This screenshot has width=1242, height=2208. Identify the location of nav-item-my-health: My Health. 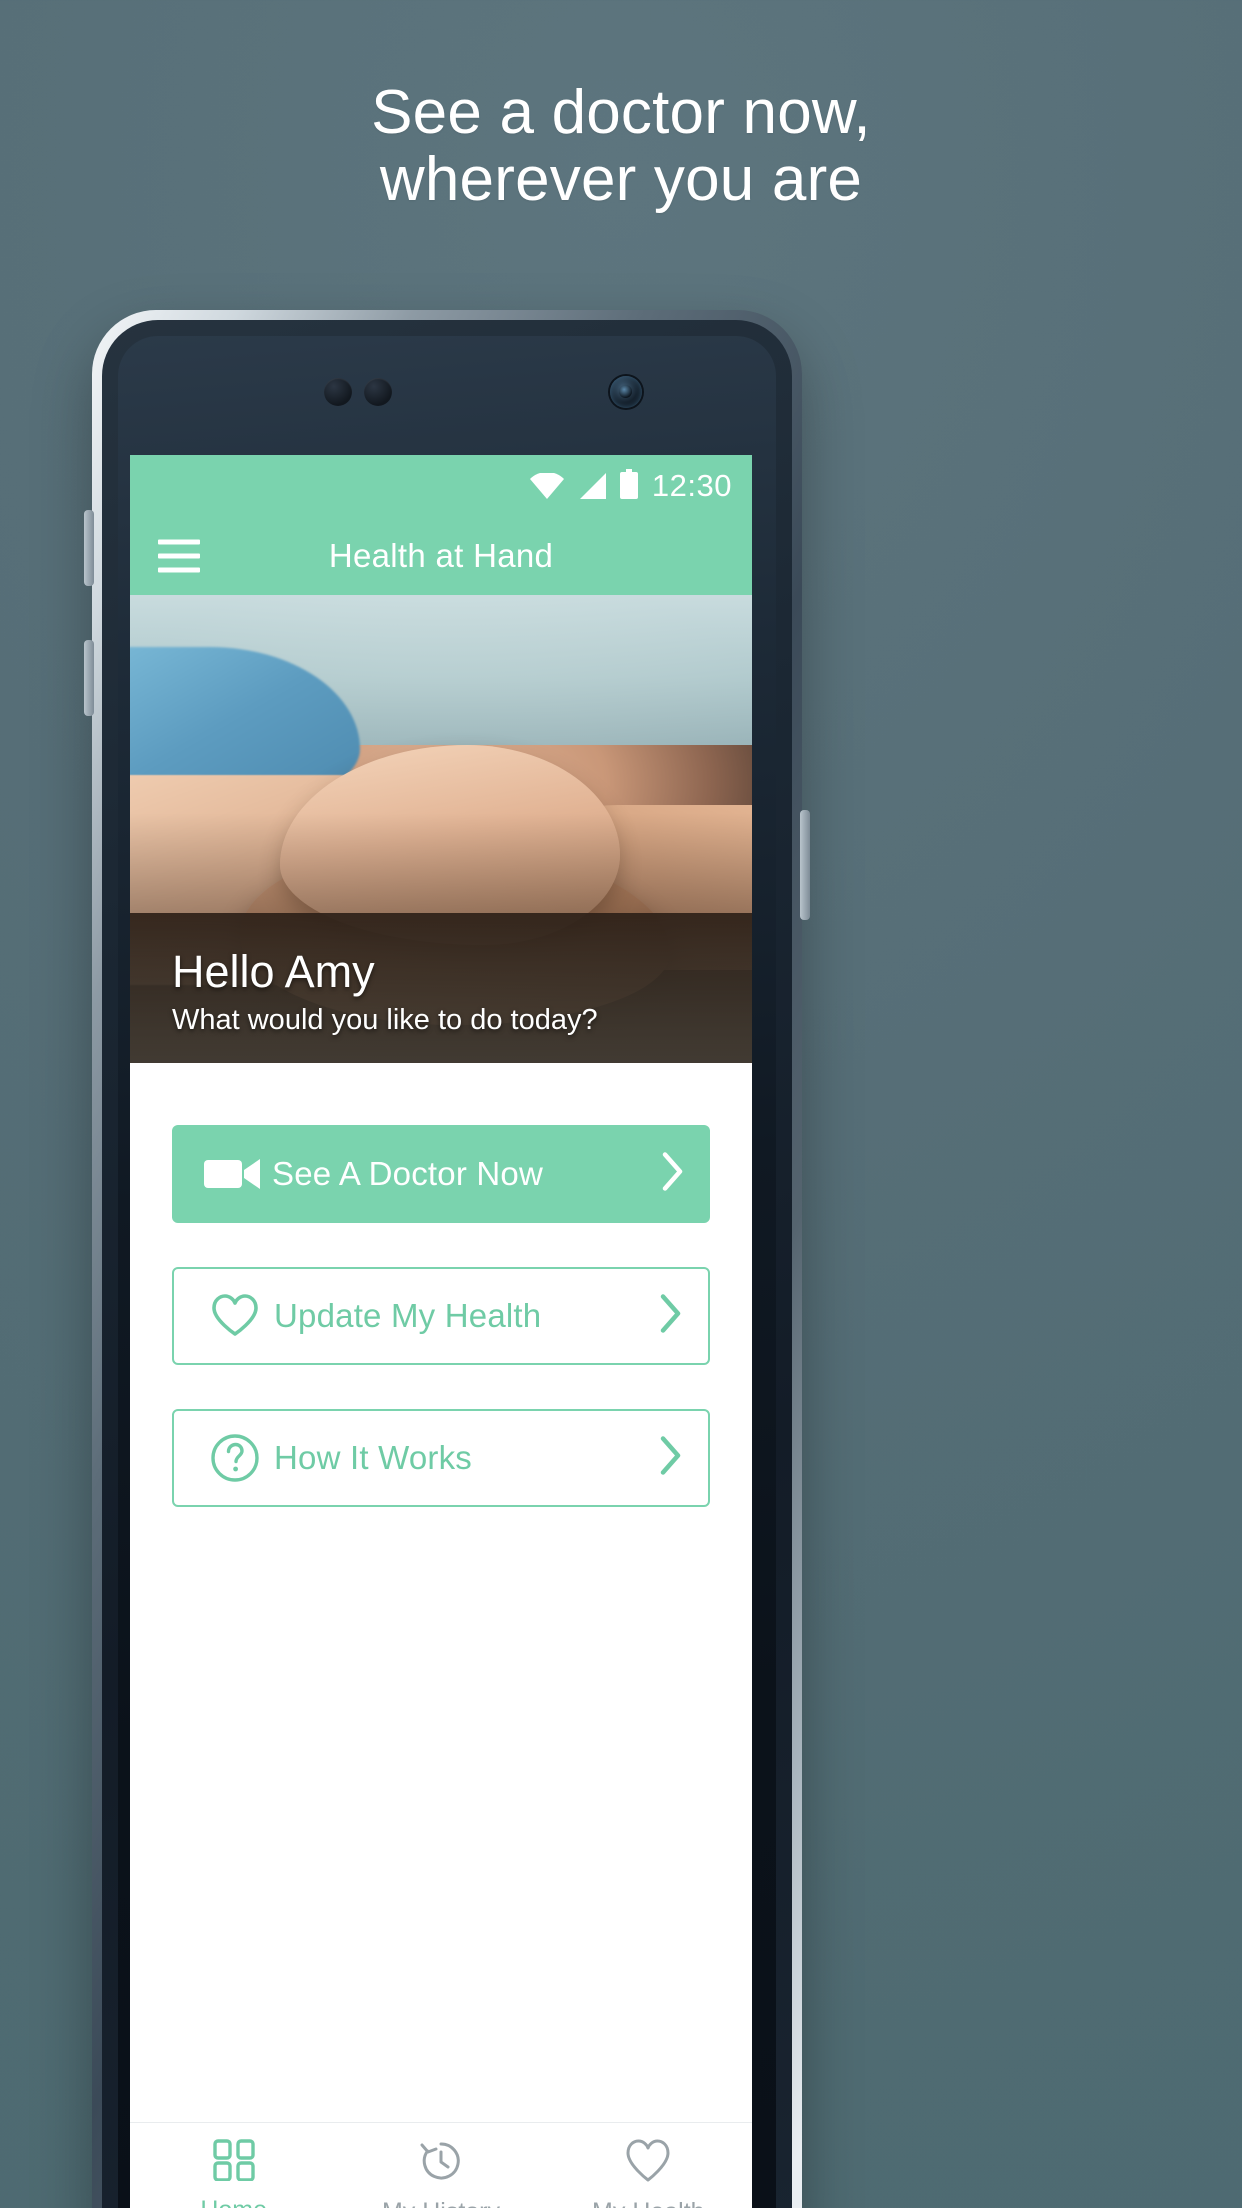
(648, 2173).